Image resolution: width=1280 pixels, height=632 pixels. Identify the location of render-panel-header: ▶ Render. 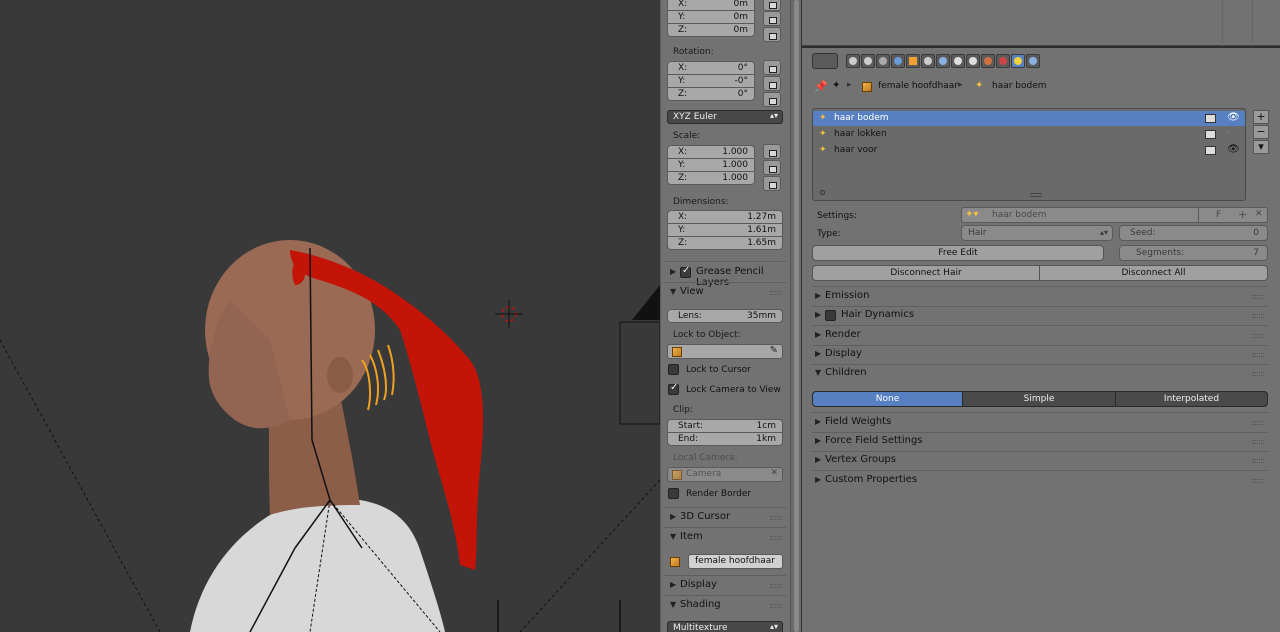
(1040, 336).